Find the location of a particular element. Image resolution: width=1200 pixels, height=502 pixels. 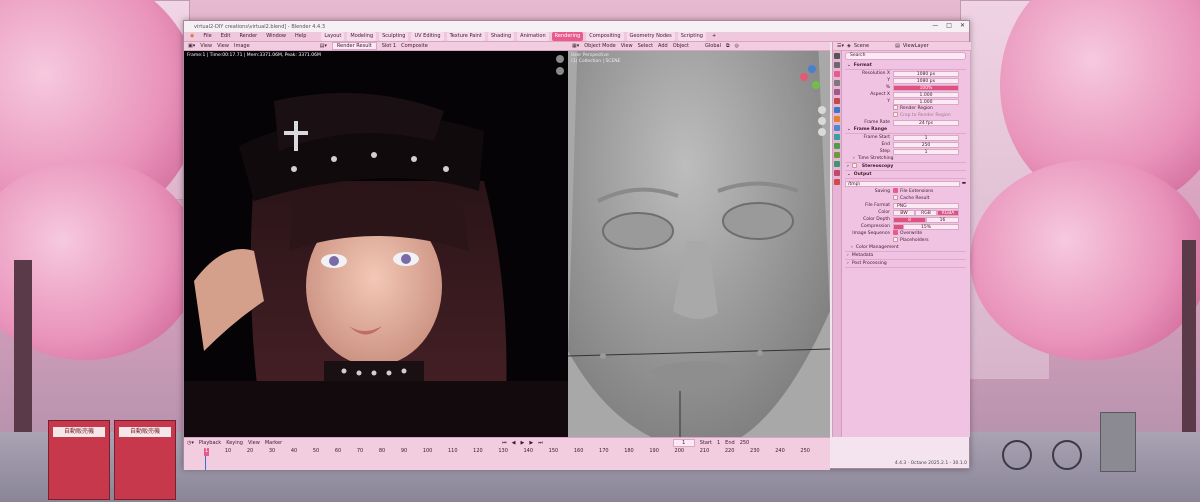

axis-gizmo-z is located at coordinates (812, 69).